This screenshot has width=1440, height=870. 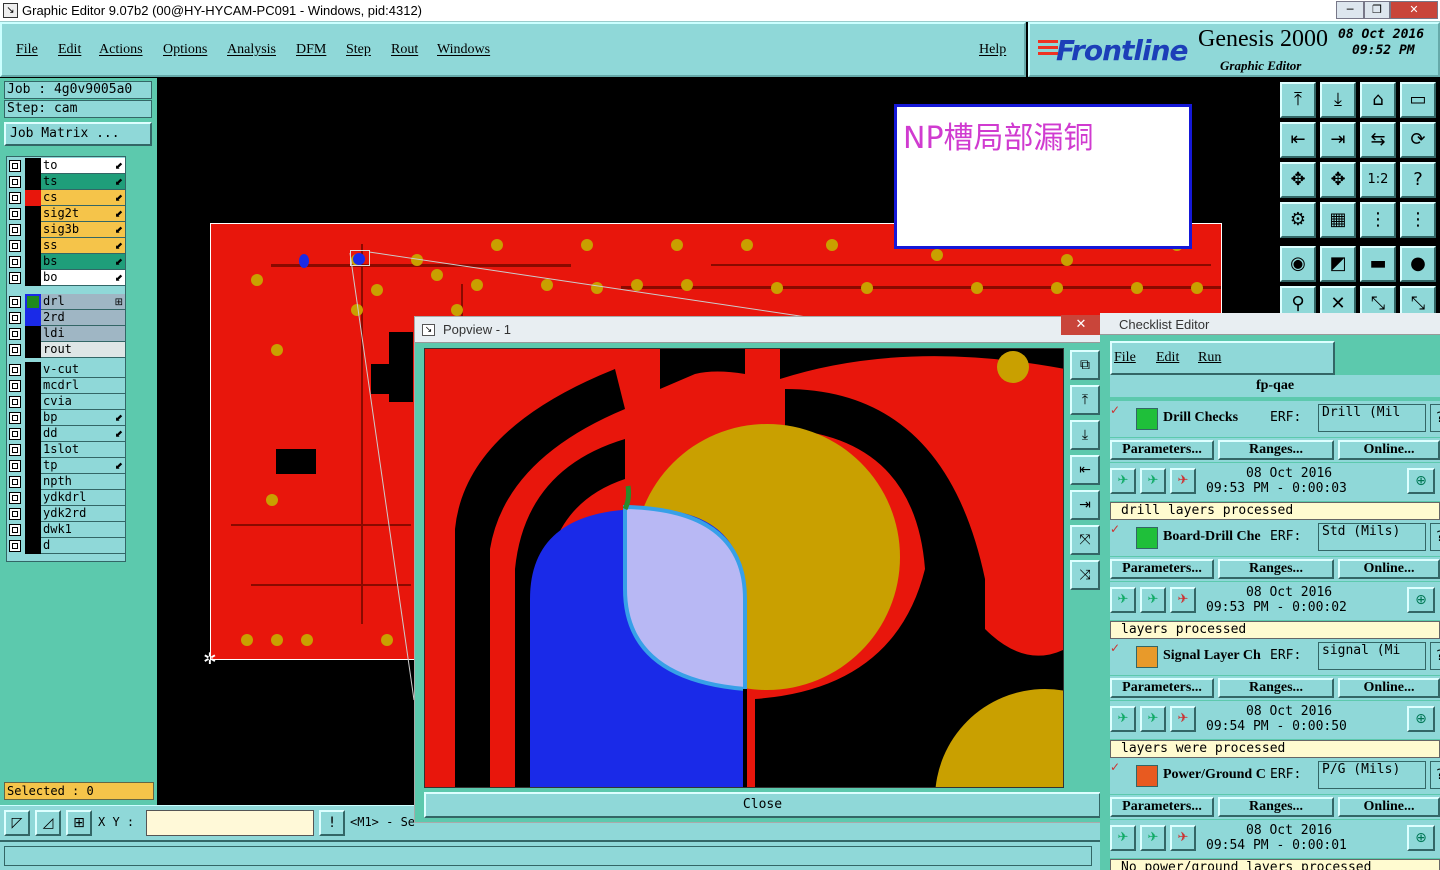 What do you see at coordinates (762, 805) in the screenshot?
I see `popview-close-button: Close` at bounding box center [762, 805].